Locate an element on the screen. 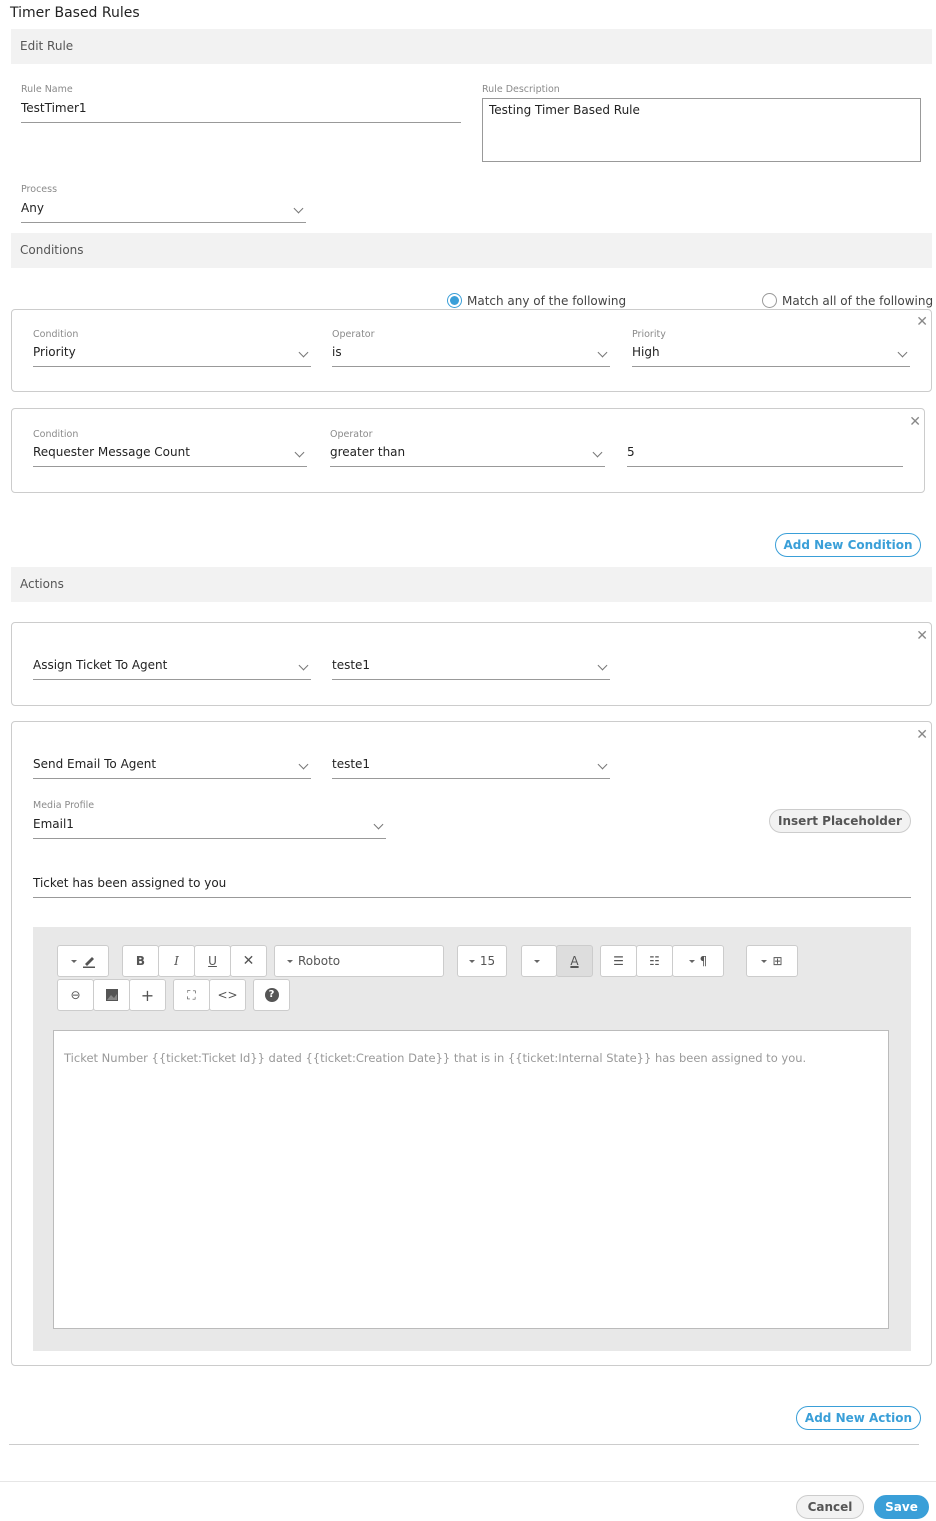 This screenshot has width=936, height=1521. bold-button: B is located at coordinates (140, 961).